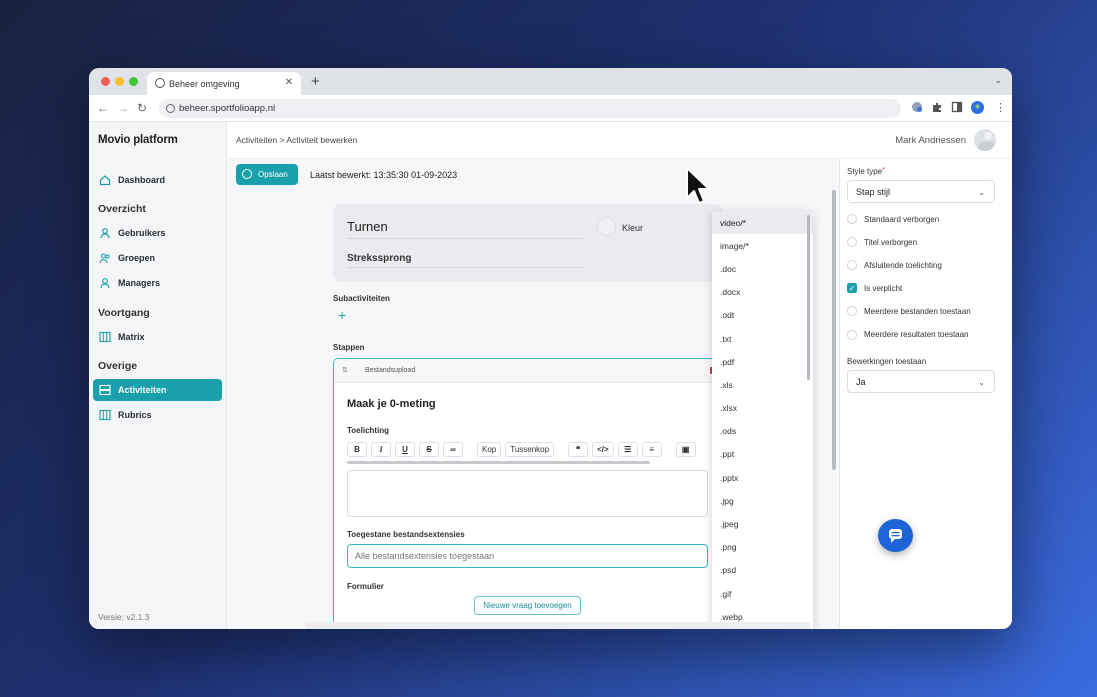 Image resolution: width=1097 pixels, height=697 pixels. What do you see at coordinates (762, 547) in the screenshot?
I see `dropdown-option: .png` at bounding box center [762, 547].